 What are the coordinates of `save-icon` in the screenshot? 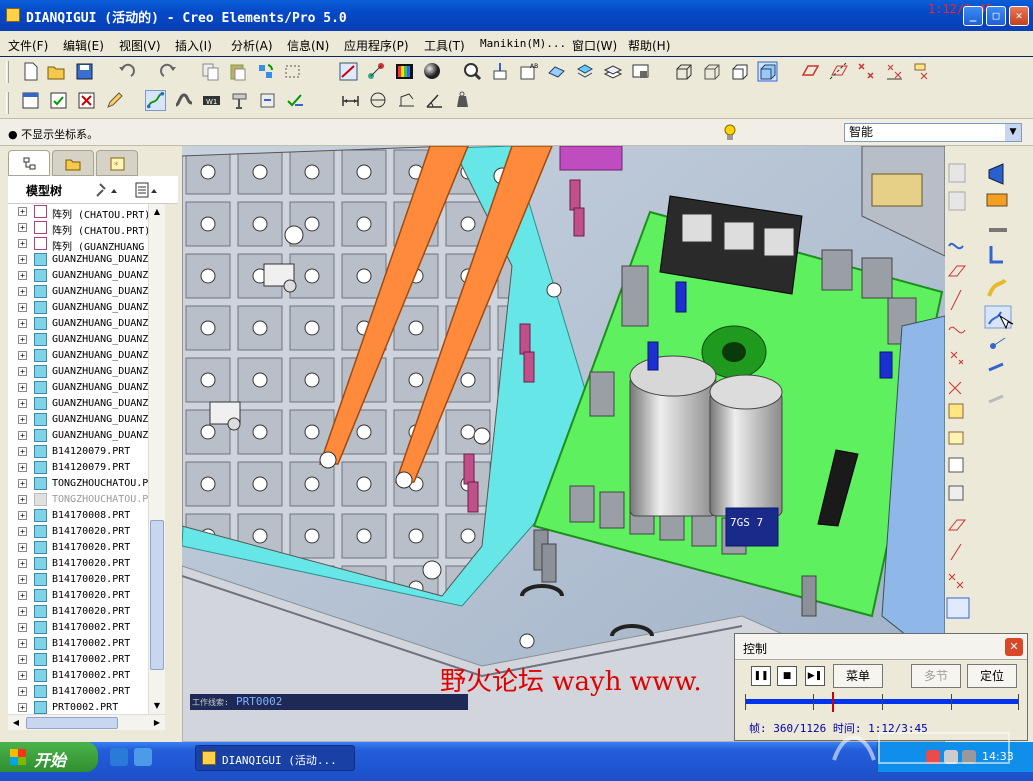 It's located at (84, 71).